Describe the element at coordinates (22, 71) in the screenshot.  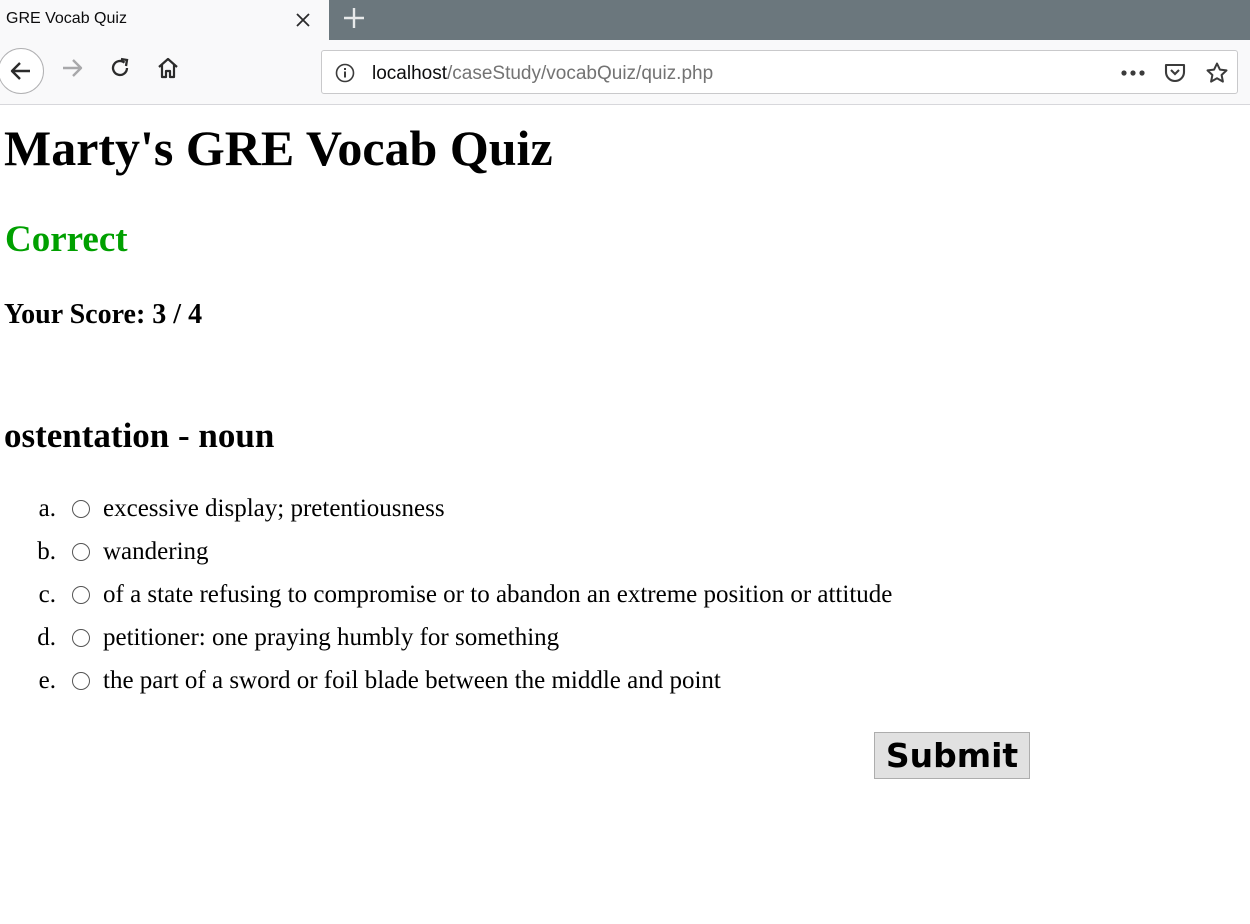
I see `back-arrow-icon` at that location.